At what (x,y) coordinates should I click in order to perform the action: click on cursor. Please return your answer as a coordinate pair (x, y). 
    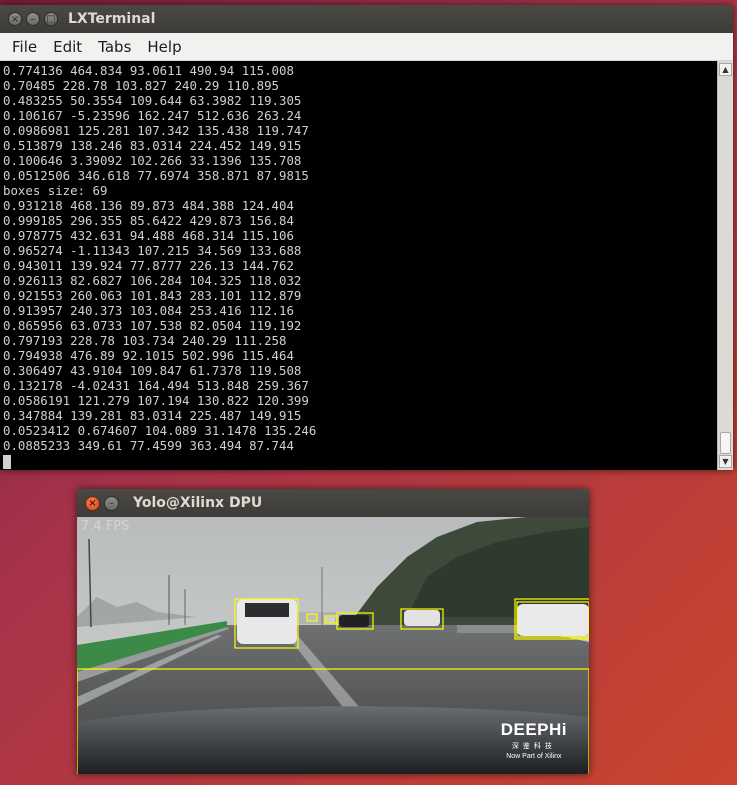
    Looking at the image, I should click on (7, 461).